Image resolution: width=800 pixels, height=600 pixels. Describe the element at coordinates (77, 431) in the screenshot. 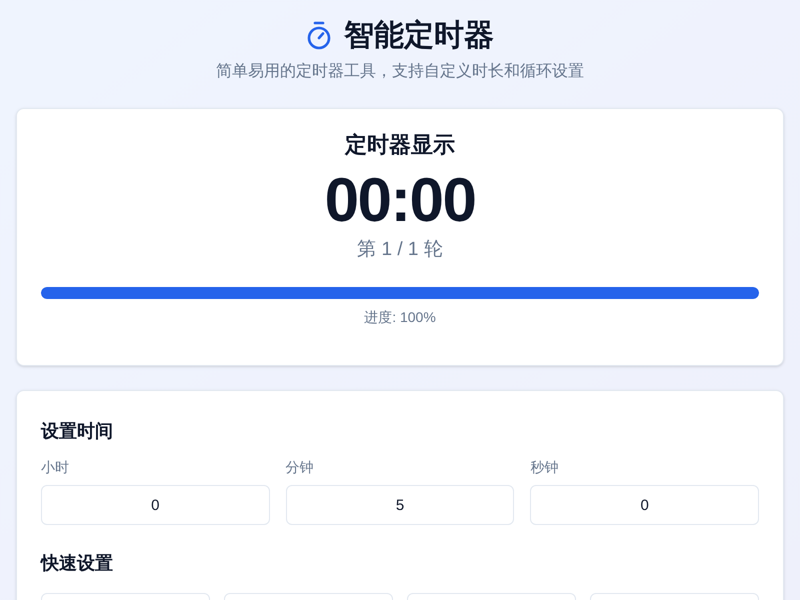

I see `section-title: 设置时间` at that location.